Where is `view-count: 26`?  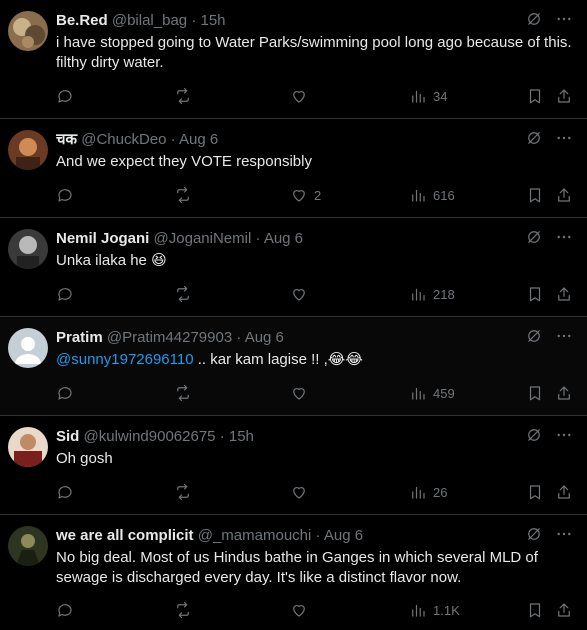 view-count: 26 is located at coordinates (440, 492).